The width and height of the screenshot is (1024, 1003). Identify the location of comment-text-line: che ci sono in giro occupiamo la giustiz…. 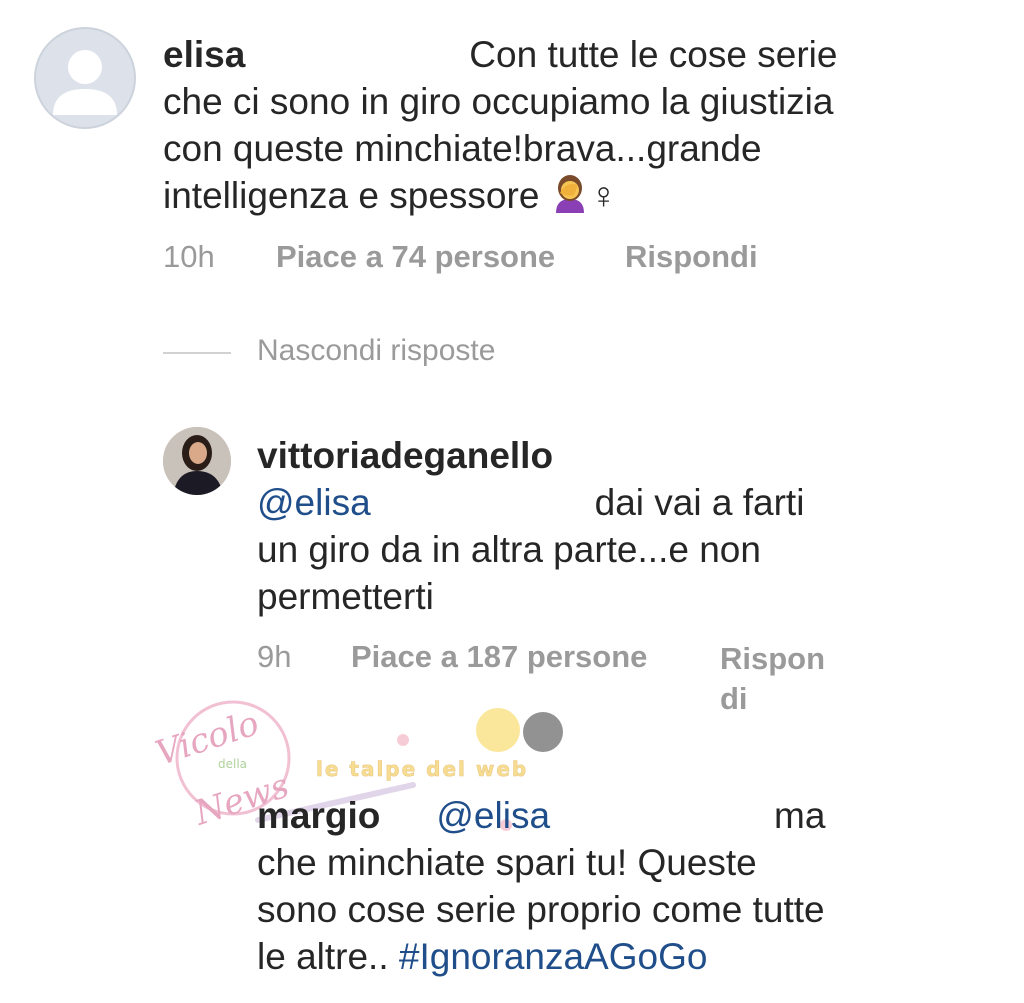
(498, 101).